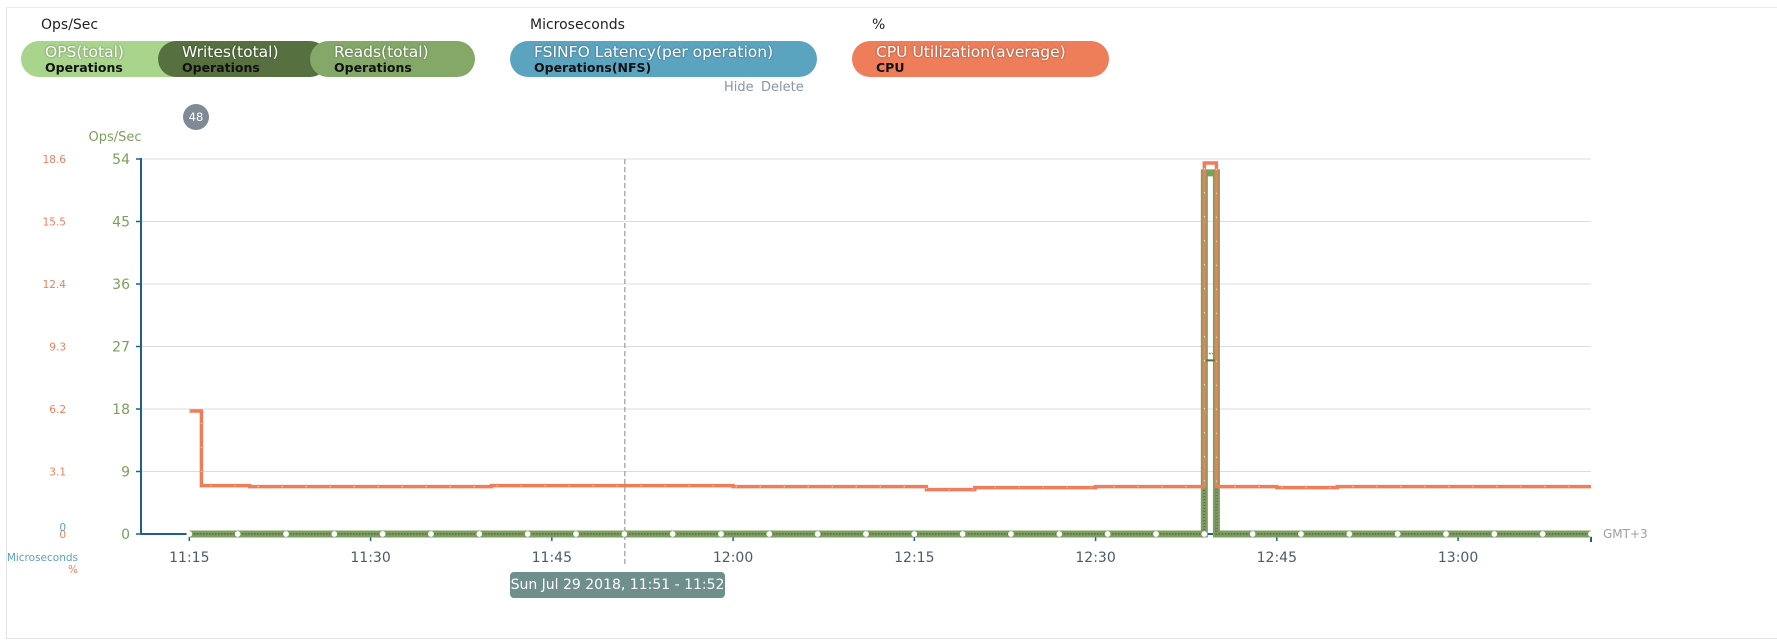 This screenshot has height=640, width=1777. I want to click on cpu-tick-label: 18.6, so click(55, 160).